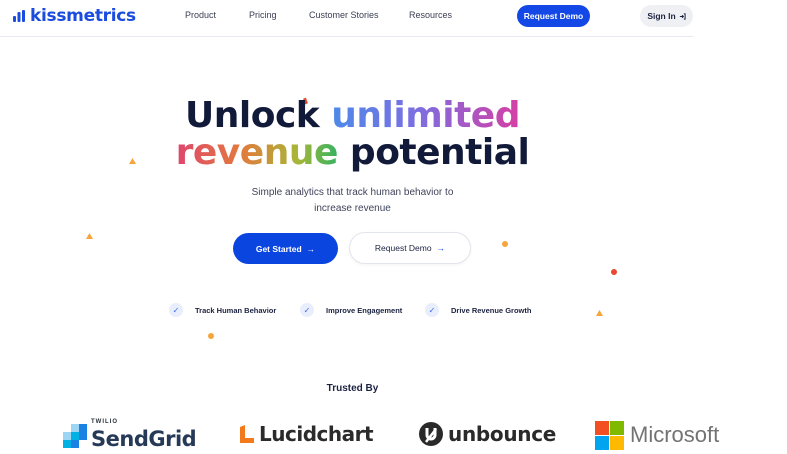 The image size is (787, 454). Describe the element at coordinates (675, 434) in the screenshot. I see `microsoft-text: Microsoft` at that location.